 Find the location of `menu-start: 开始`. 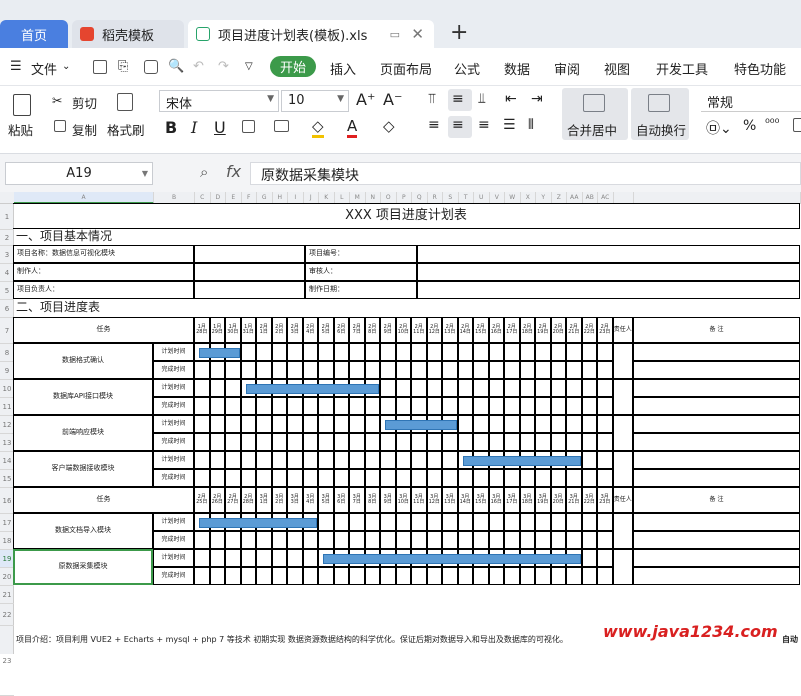

menu-start: 开始 is located at coordinates (293, 66).